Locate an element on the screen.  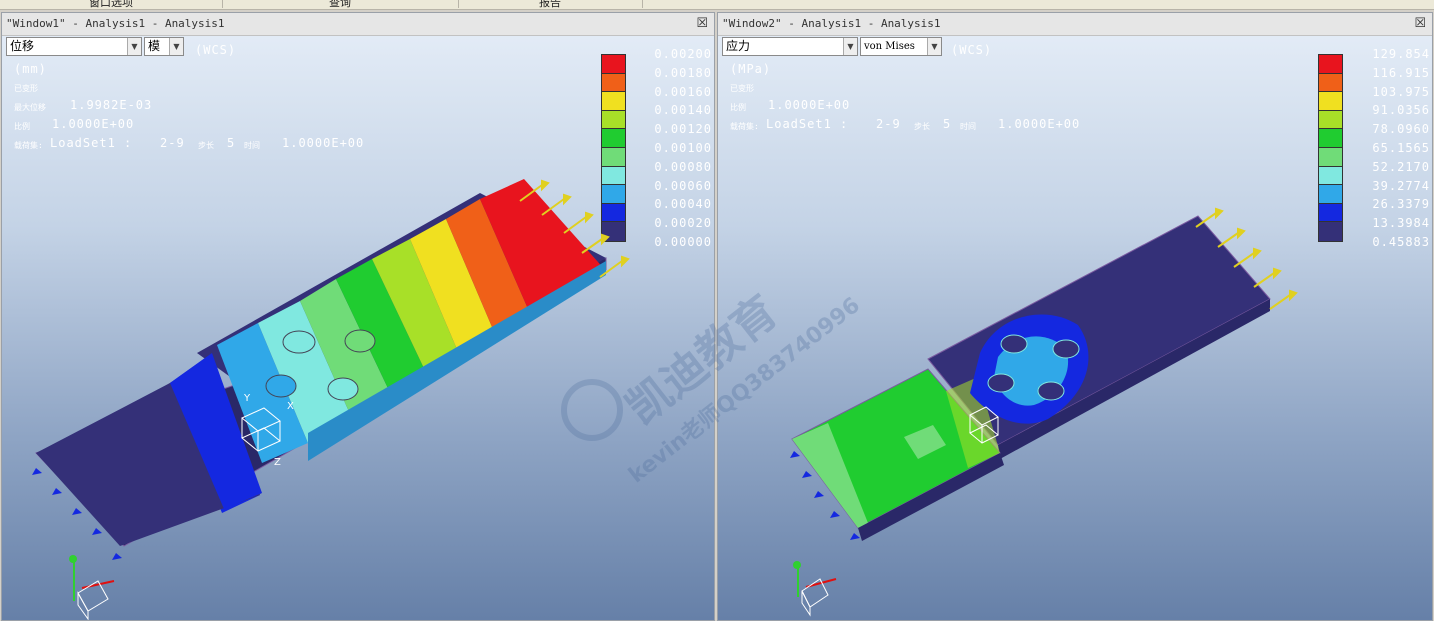
menu-tab: 窗口选项 is located at coordinates (111, 4).